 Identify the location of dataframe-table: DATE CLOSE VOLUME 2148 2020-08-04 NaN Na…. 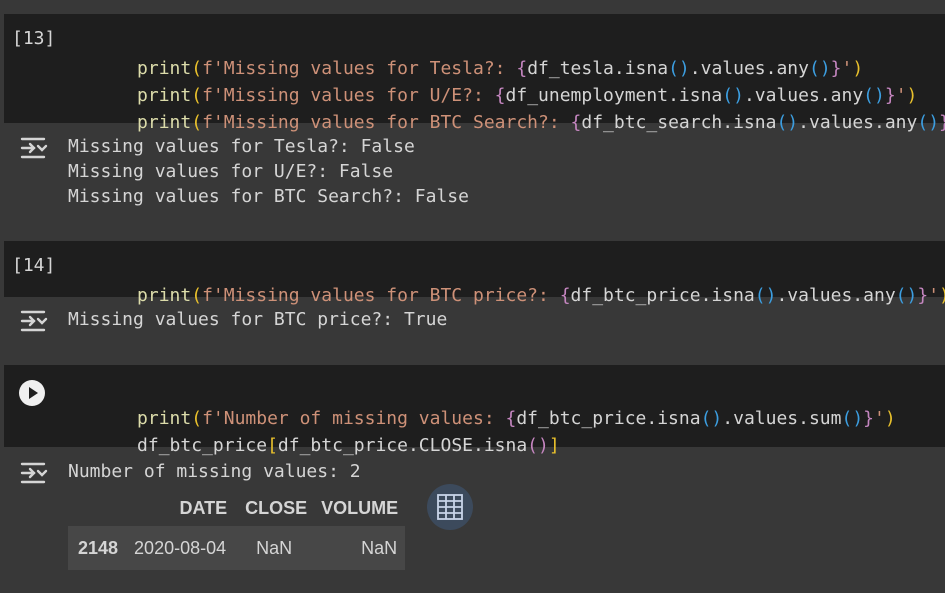
(237, 530).